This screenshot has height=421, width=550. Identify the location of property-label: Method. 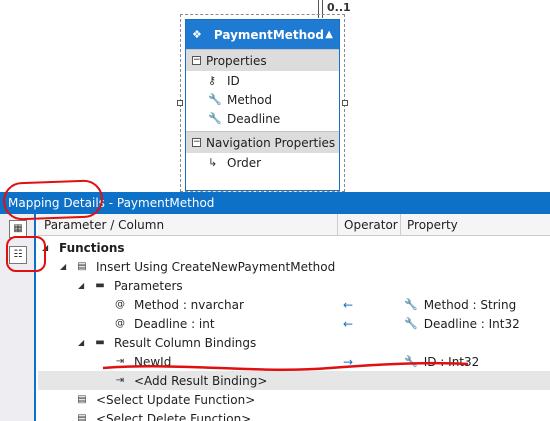
(250, 99).